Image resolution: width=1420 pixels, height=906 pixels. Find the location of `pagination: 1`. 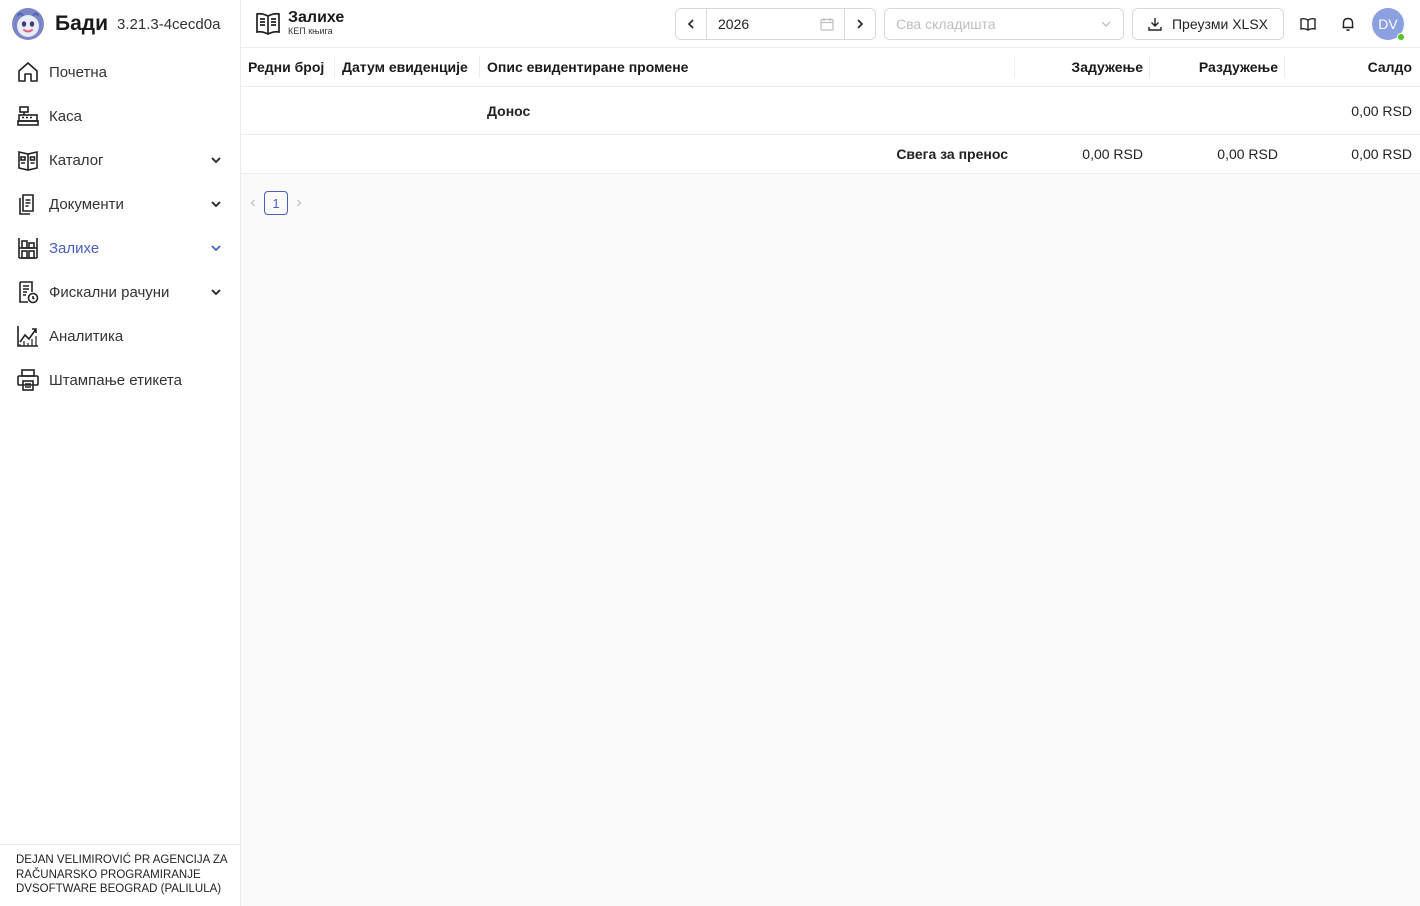

pagination: 1 is located at coordinates (276, 203).